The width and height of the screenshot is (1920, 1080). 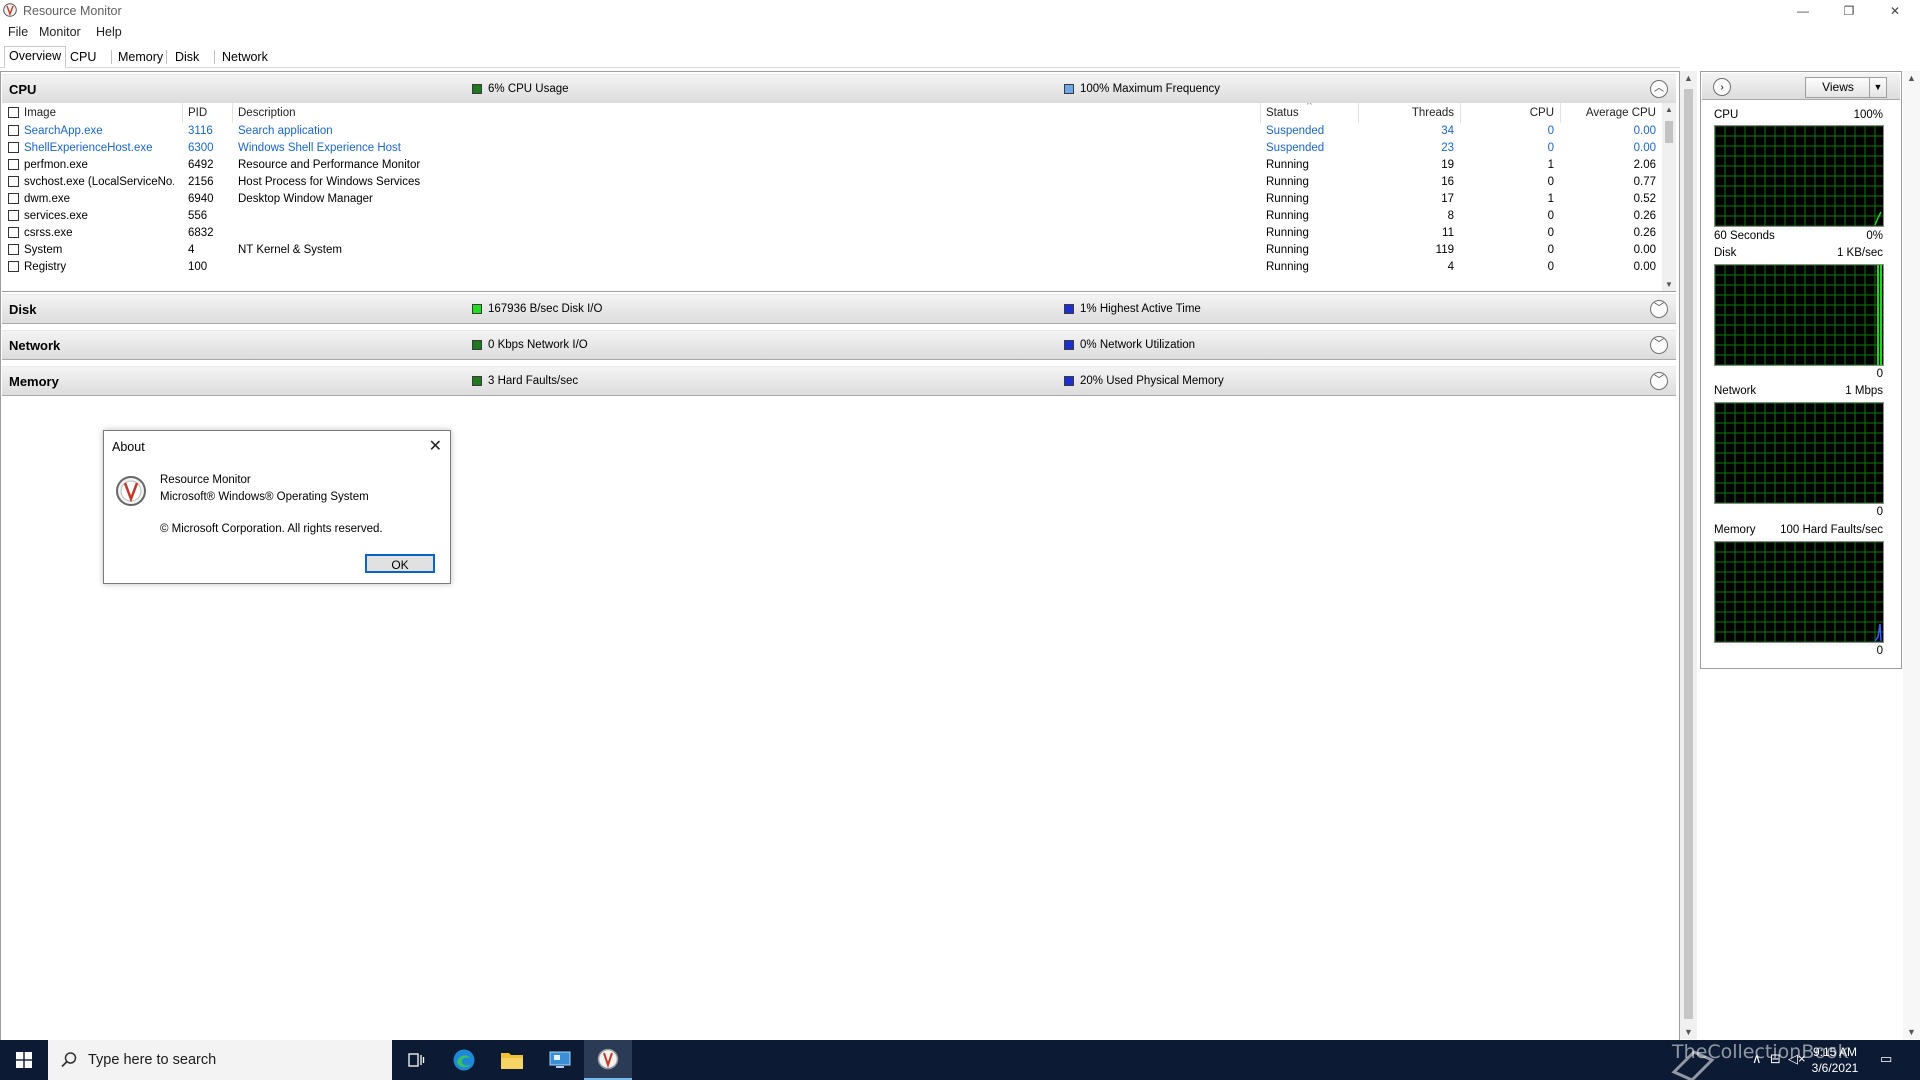 I want to click on cell-image: ShellExperienceHost.exe, so click(x=88, y=148).